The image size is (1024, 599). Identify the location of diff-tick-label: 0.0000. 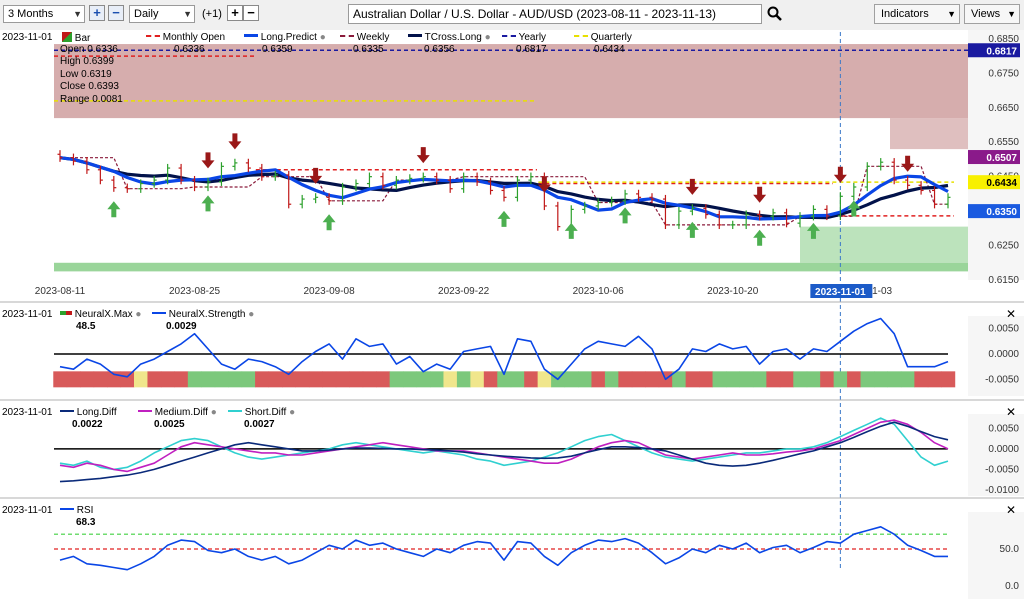
(1003, 449).